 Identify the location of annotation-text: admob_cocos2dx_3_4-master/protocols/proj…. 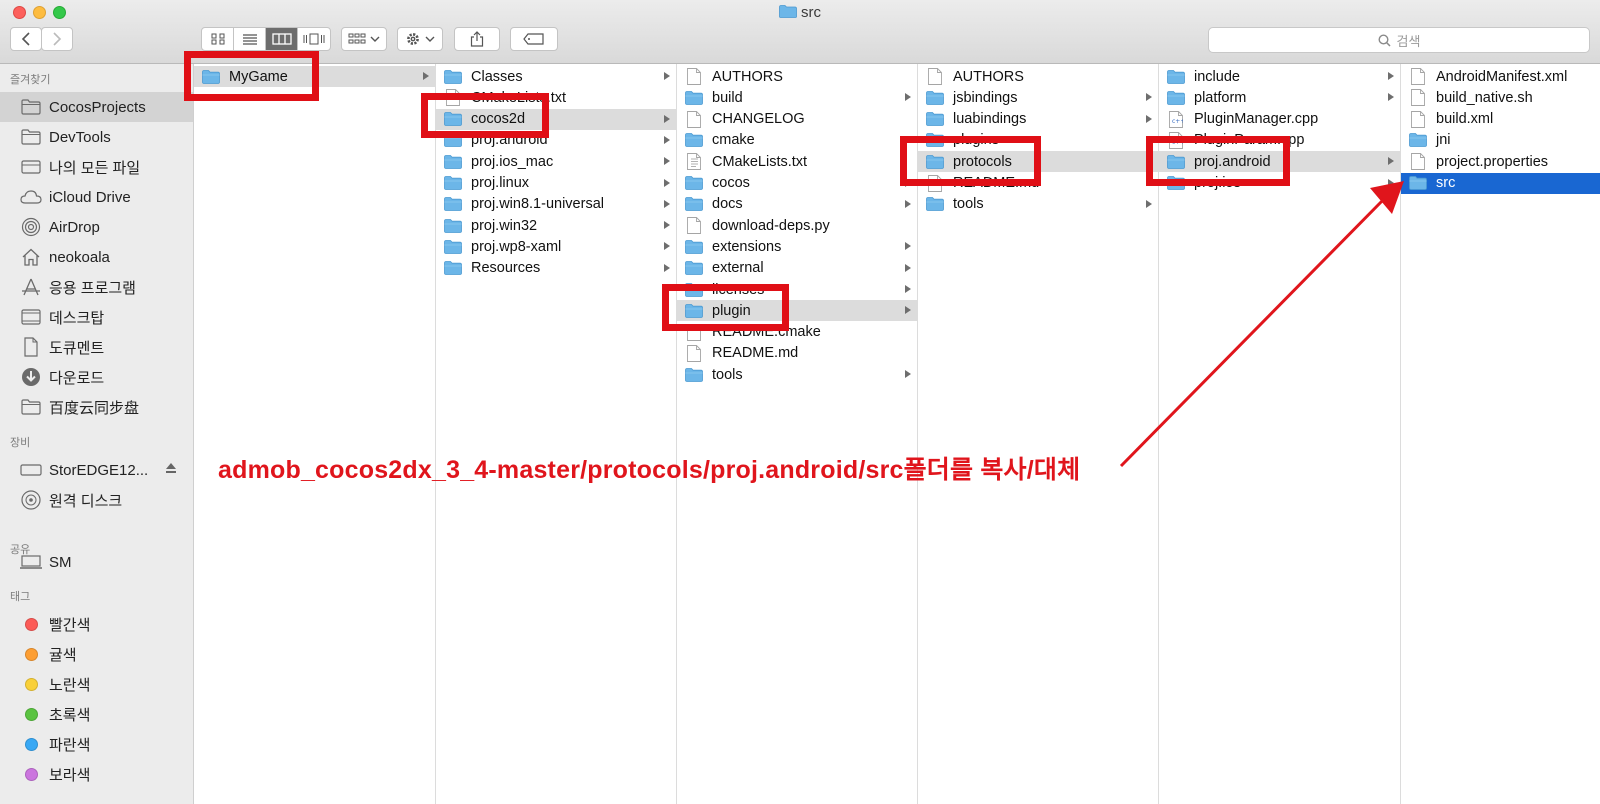
(649, 470).